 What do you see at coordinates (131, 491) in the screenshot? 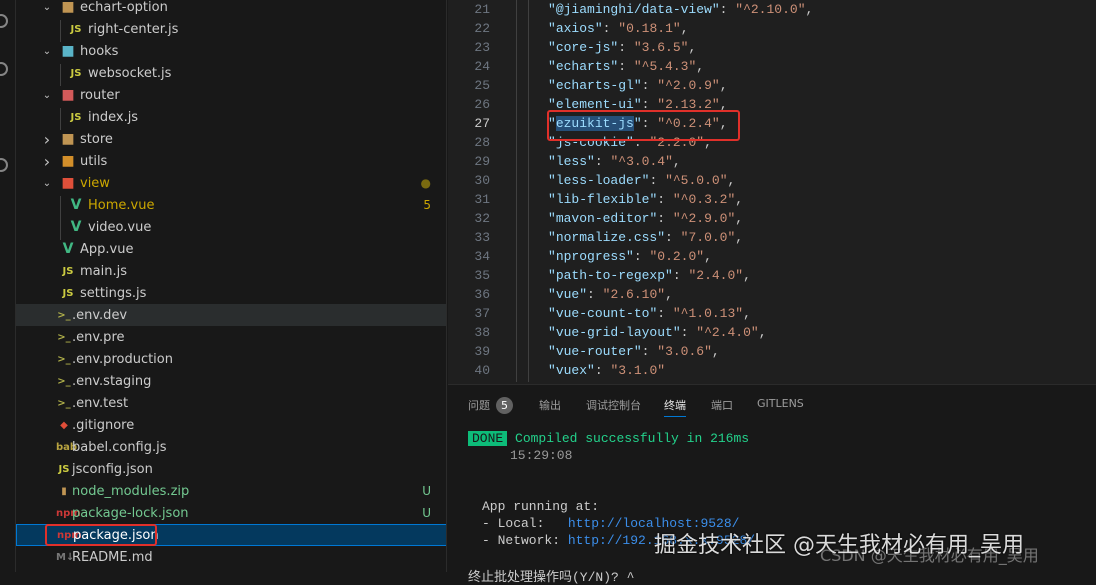
I see `file-label: node_modules.zip` at bounding box center [131, 491].